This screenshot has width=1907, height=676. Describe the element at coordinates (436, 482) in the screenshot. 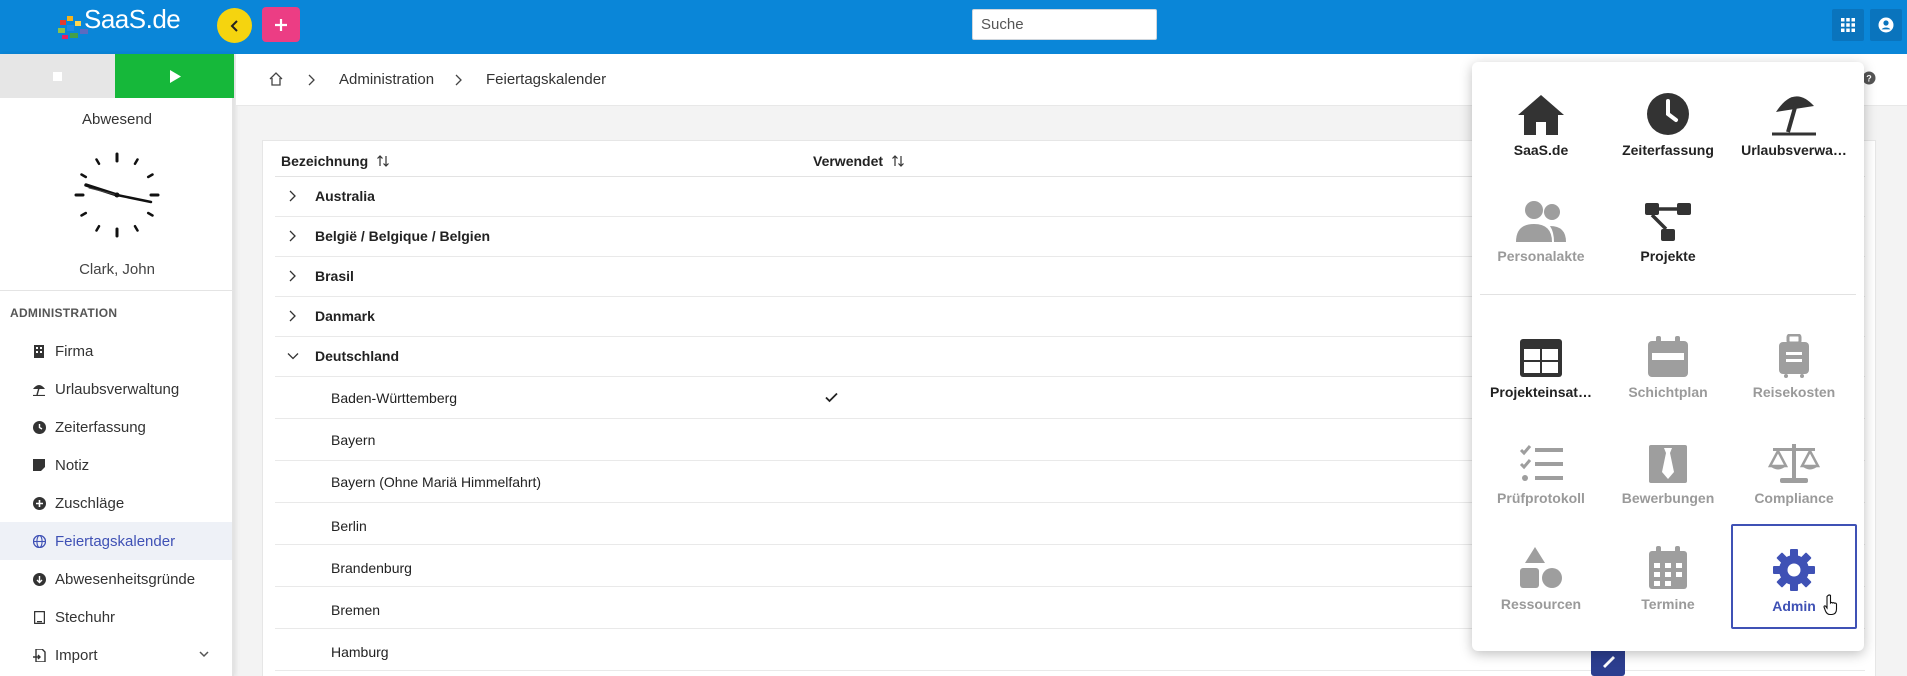

I see `row-label: Bayern (Ohne Mariä Himmelfahrt)` at that location.